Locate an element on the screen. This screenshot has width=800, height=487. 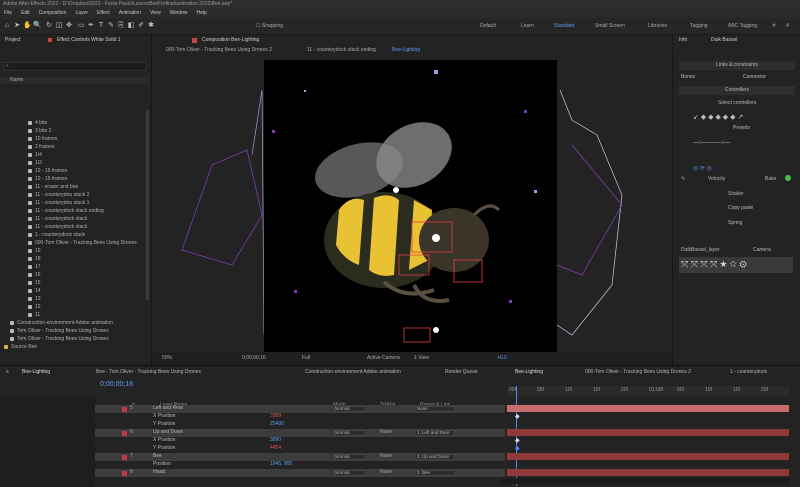
type-tool-icon: T is located at coordinates (101, 26).